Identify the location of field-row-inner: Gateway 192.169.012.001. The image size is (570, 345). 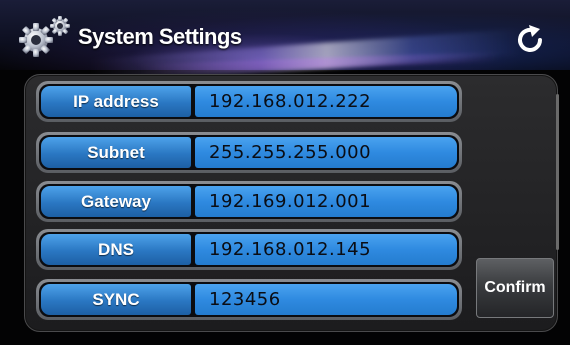
(249, 201).